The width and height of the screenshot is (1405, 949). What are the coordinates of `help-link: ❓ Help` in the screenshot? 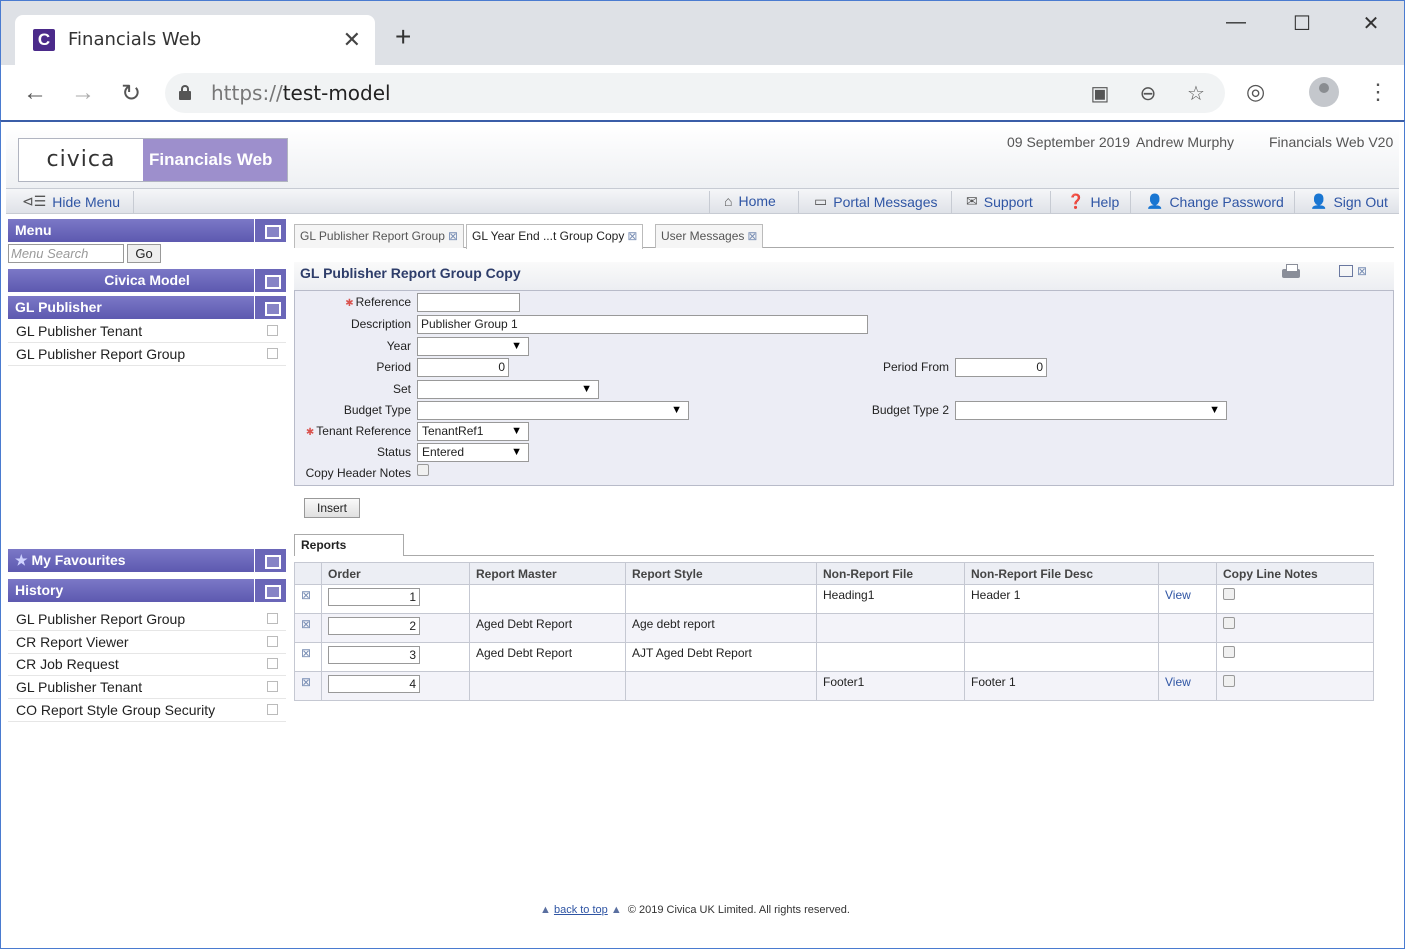 It's located at (1093, 201).